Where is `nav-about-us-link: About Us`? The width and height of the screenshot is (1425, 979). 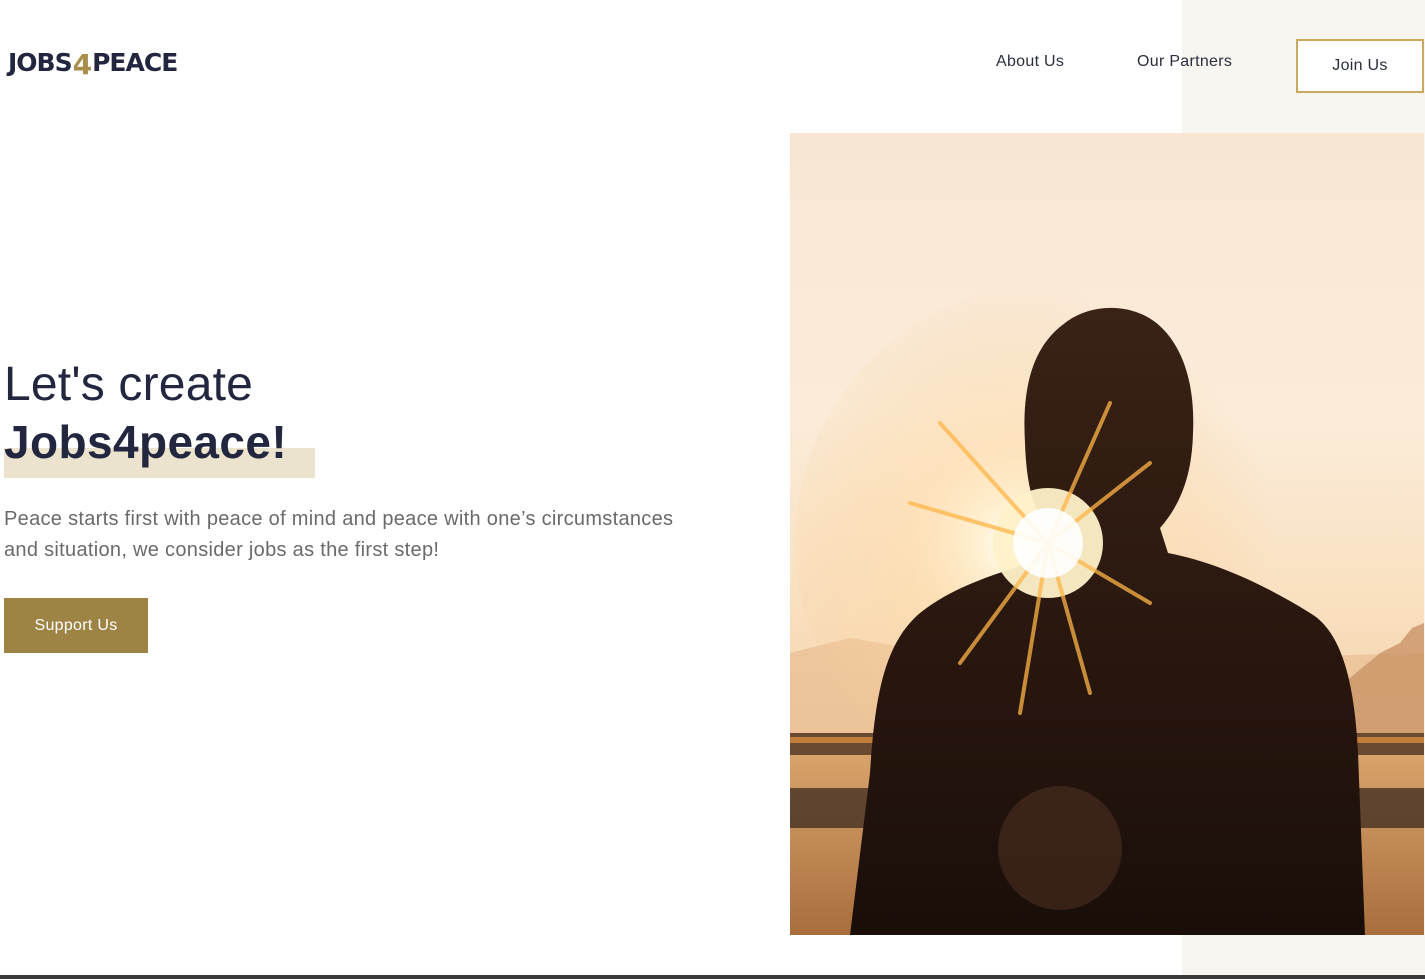 nav-about-us-link: About Us is located at coordinates (1030, 62).